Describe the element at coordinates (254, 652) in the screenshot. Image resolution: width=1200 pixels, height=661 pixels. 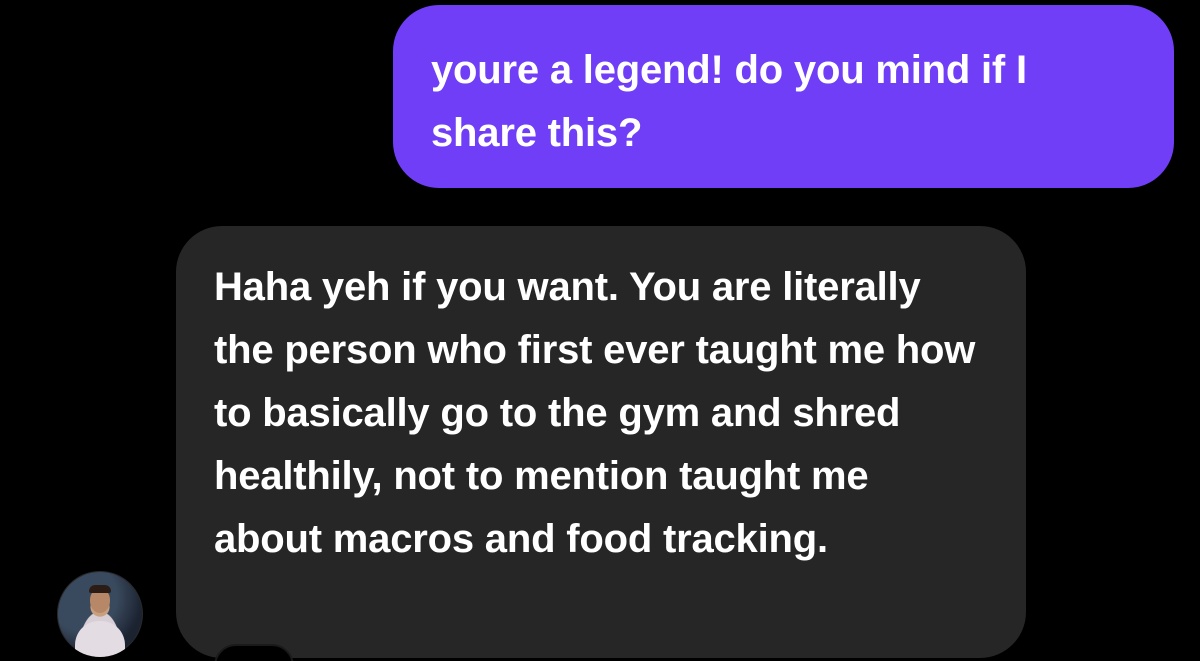
I see `reaction-badge` at that location.